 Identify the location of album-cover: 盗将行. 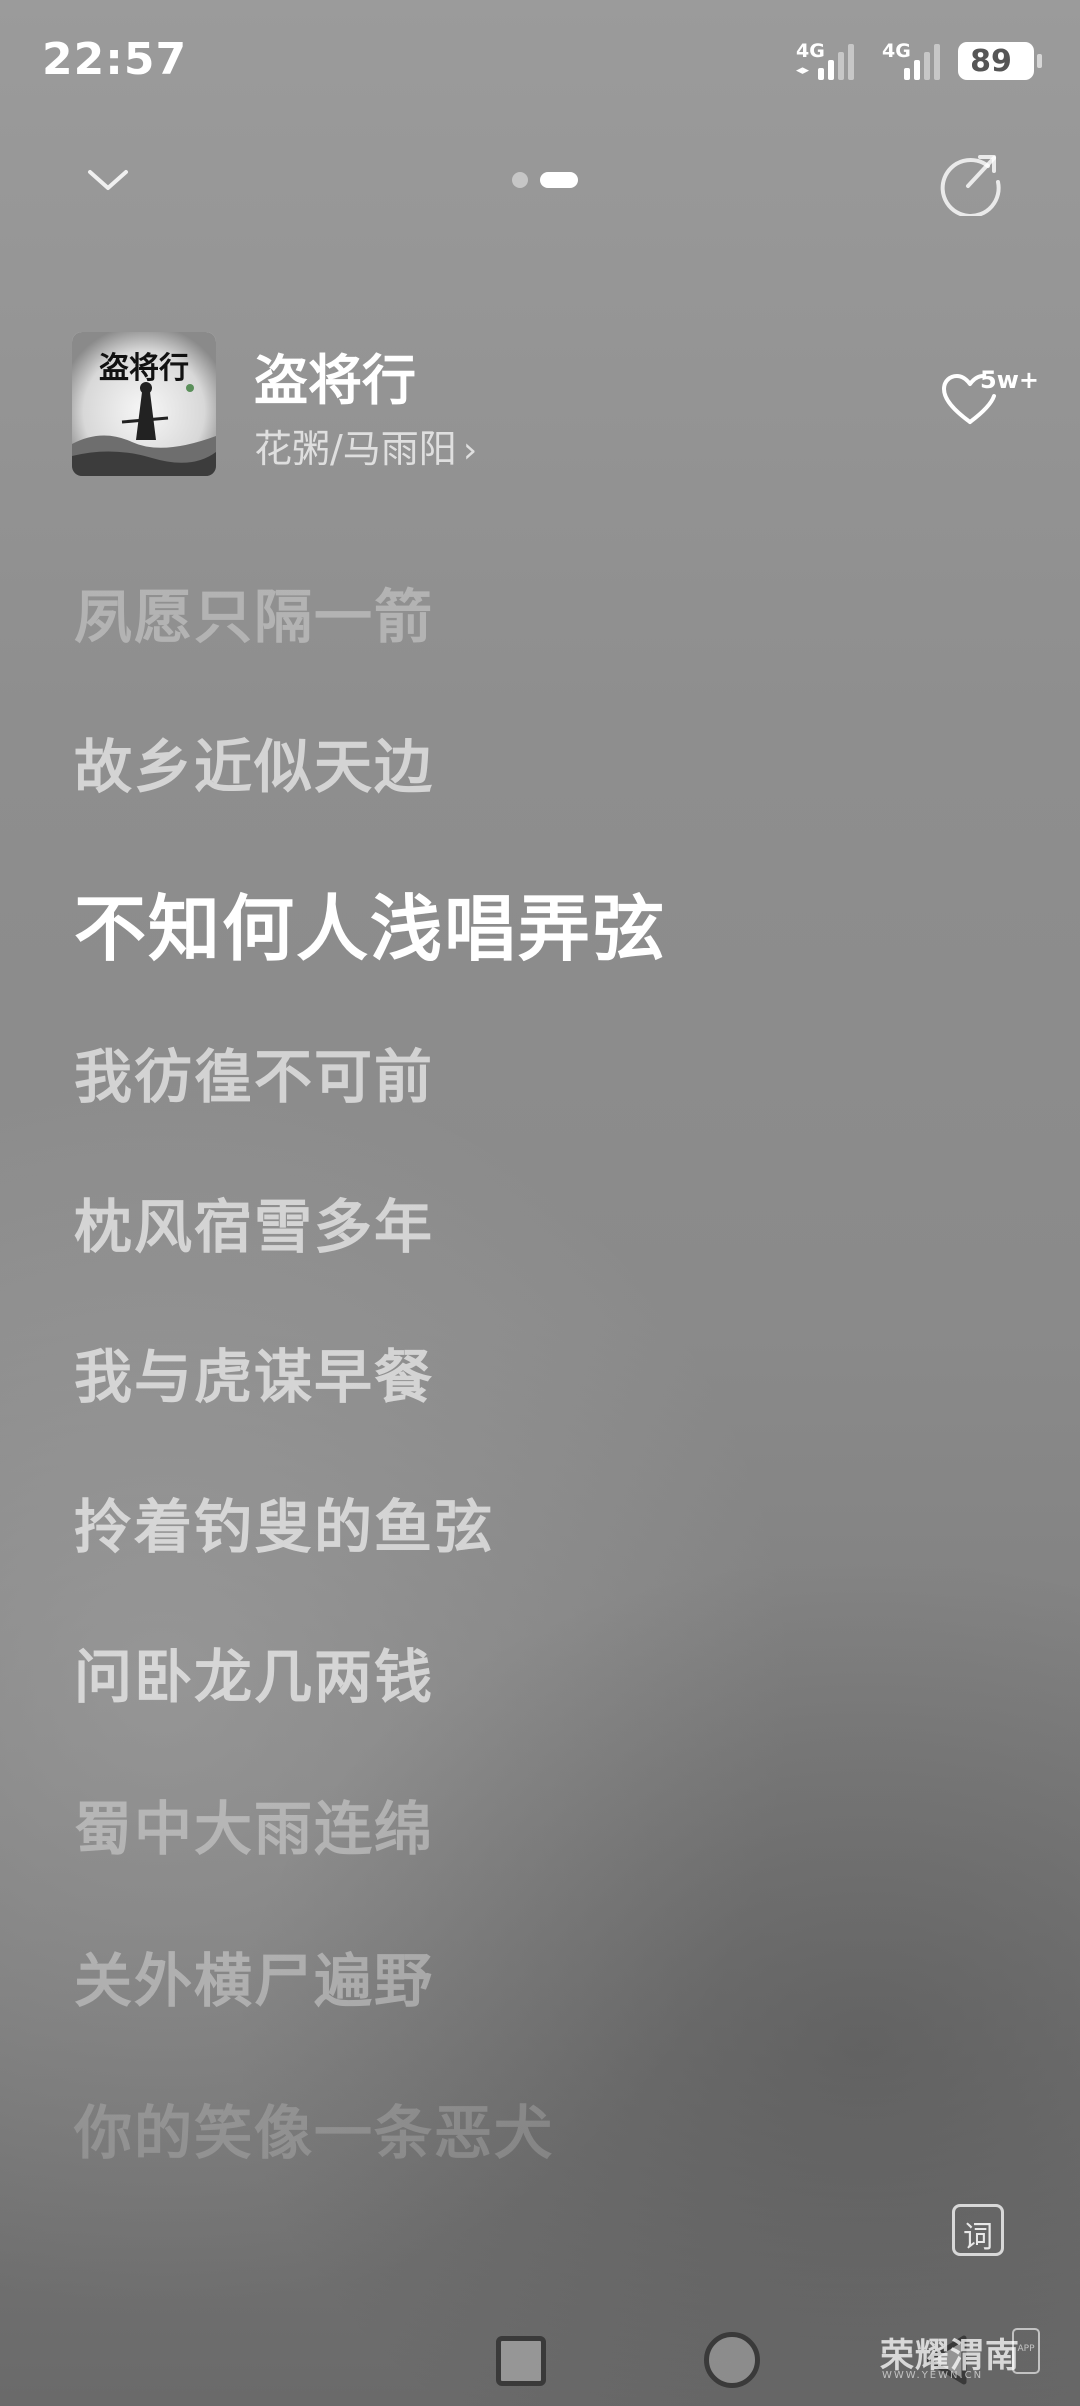
(144, 404).